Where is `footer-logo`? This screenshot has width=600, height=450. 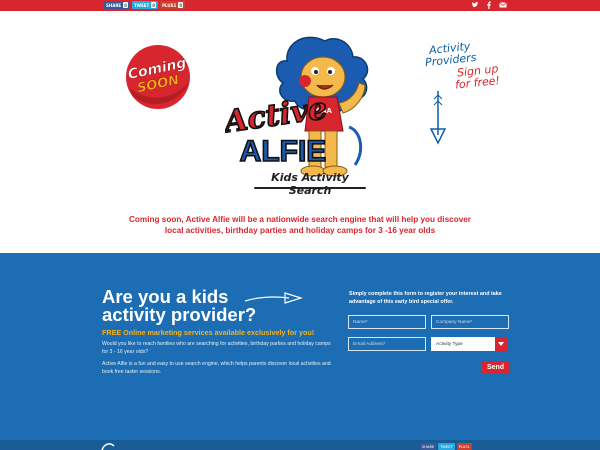
footer-logo is located at coordinates (109, 446).